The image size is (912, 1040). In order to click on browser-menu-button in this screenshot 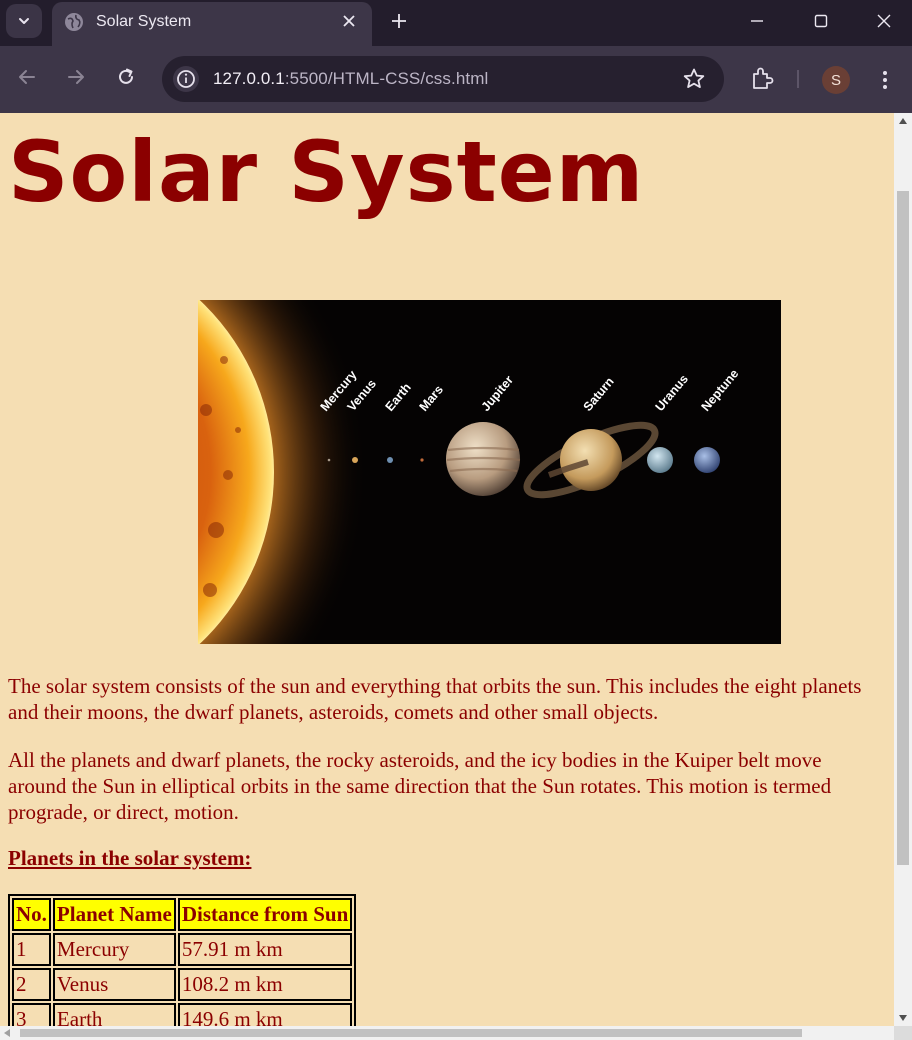, I will do `click(885, 80)`.